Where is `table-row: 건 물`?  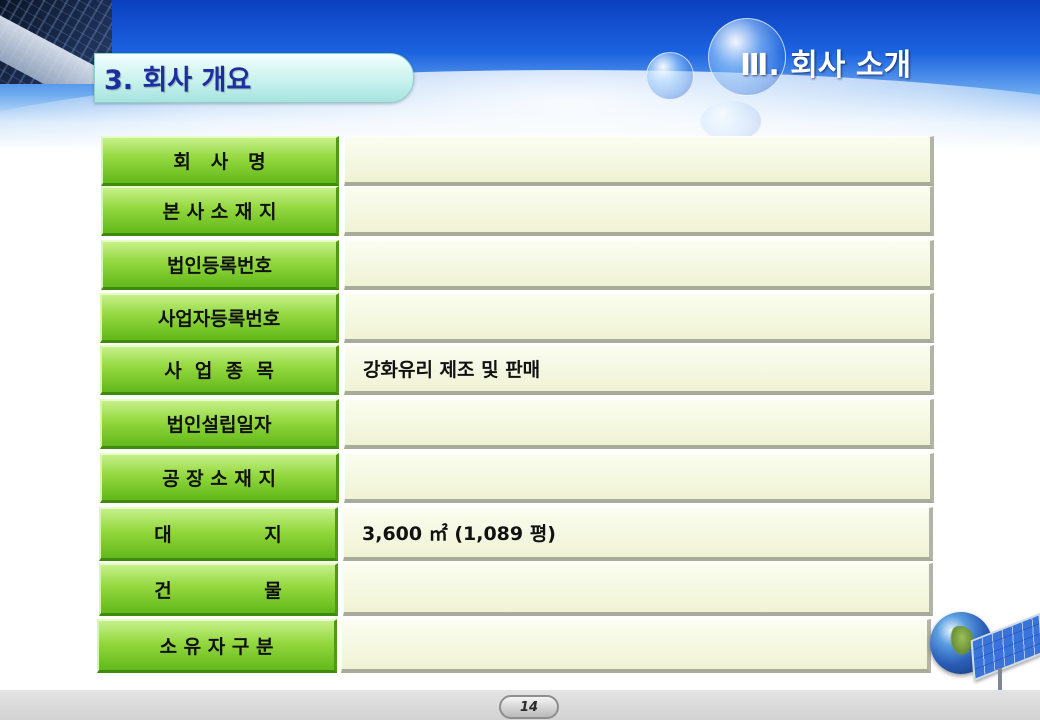
table-row: 건 물 is located at coordinates (520, 589).